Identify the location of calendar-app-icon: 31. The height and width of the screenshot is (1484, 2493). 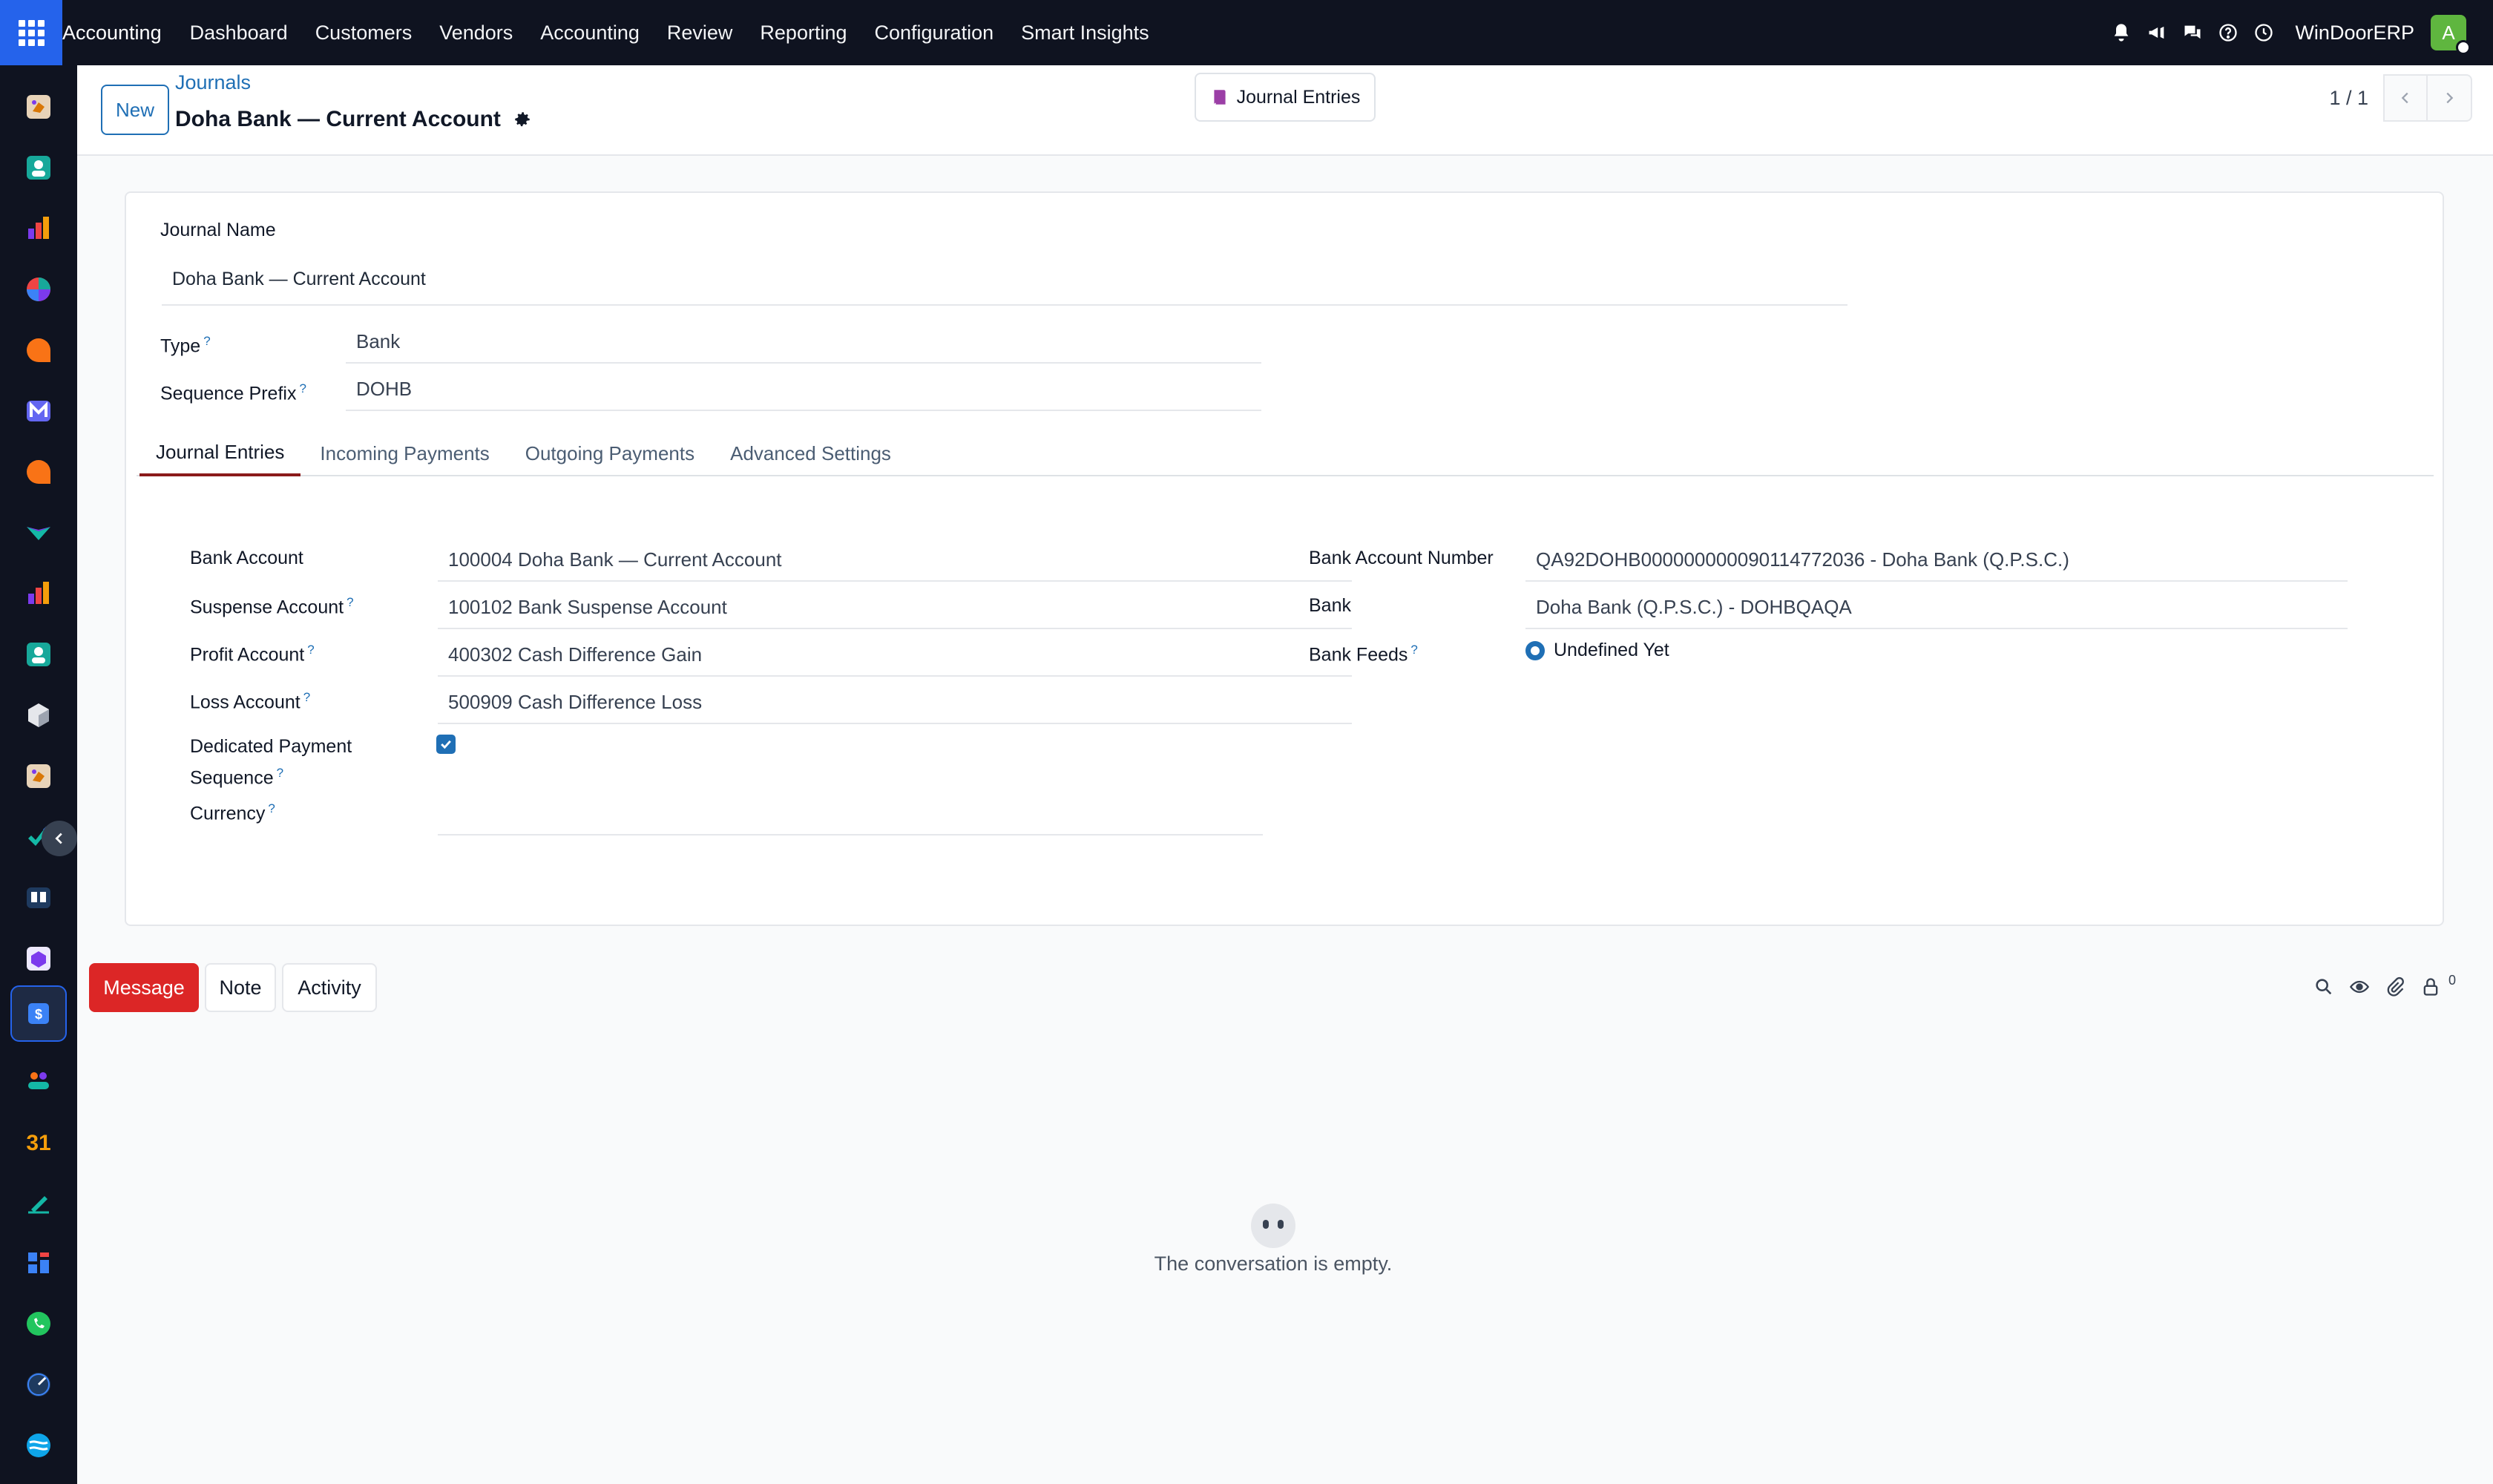
(38, 1141).